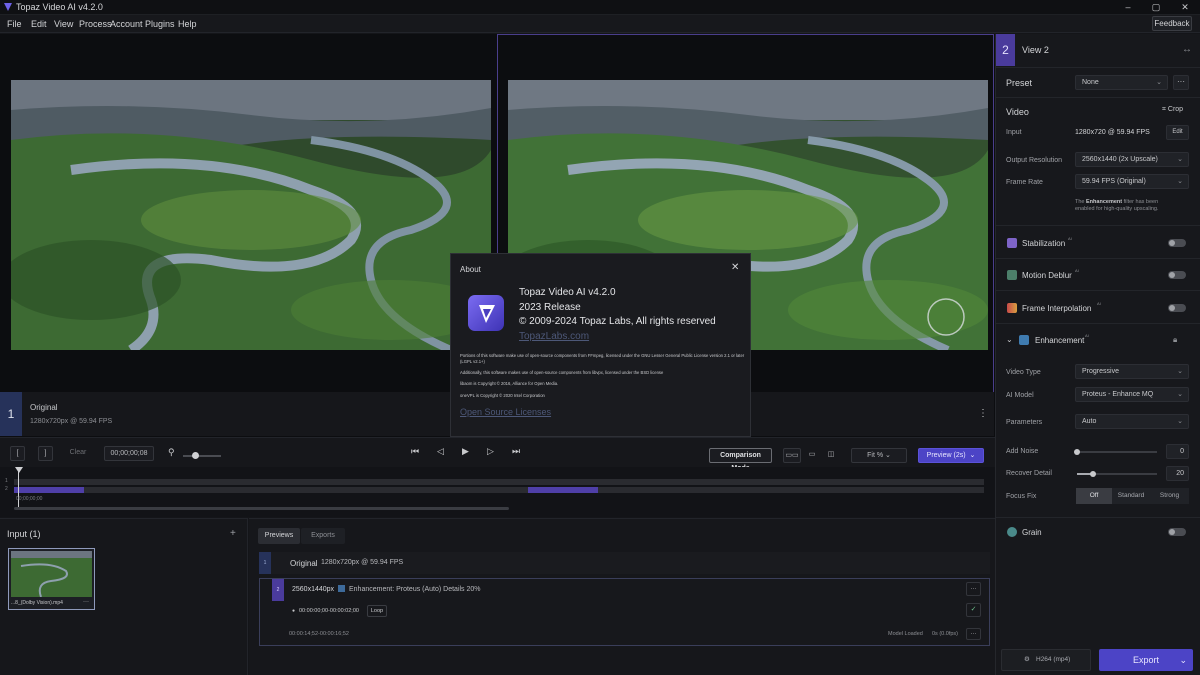  I want to click on play-icon: ▶, so click(465, 451).